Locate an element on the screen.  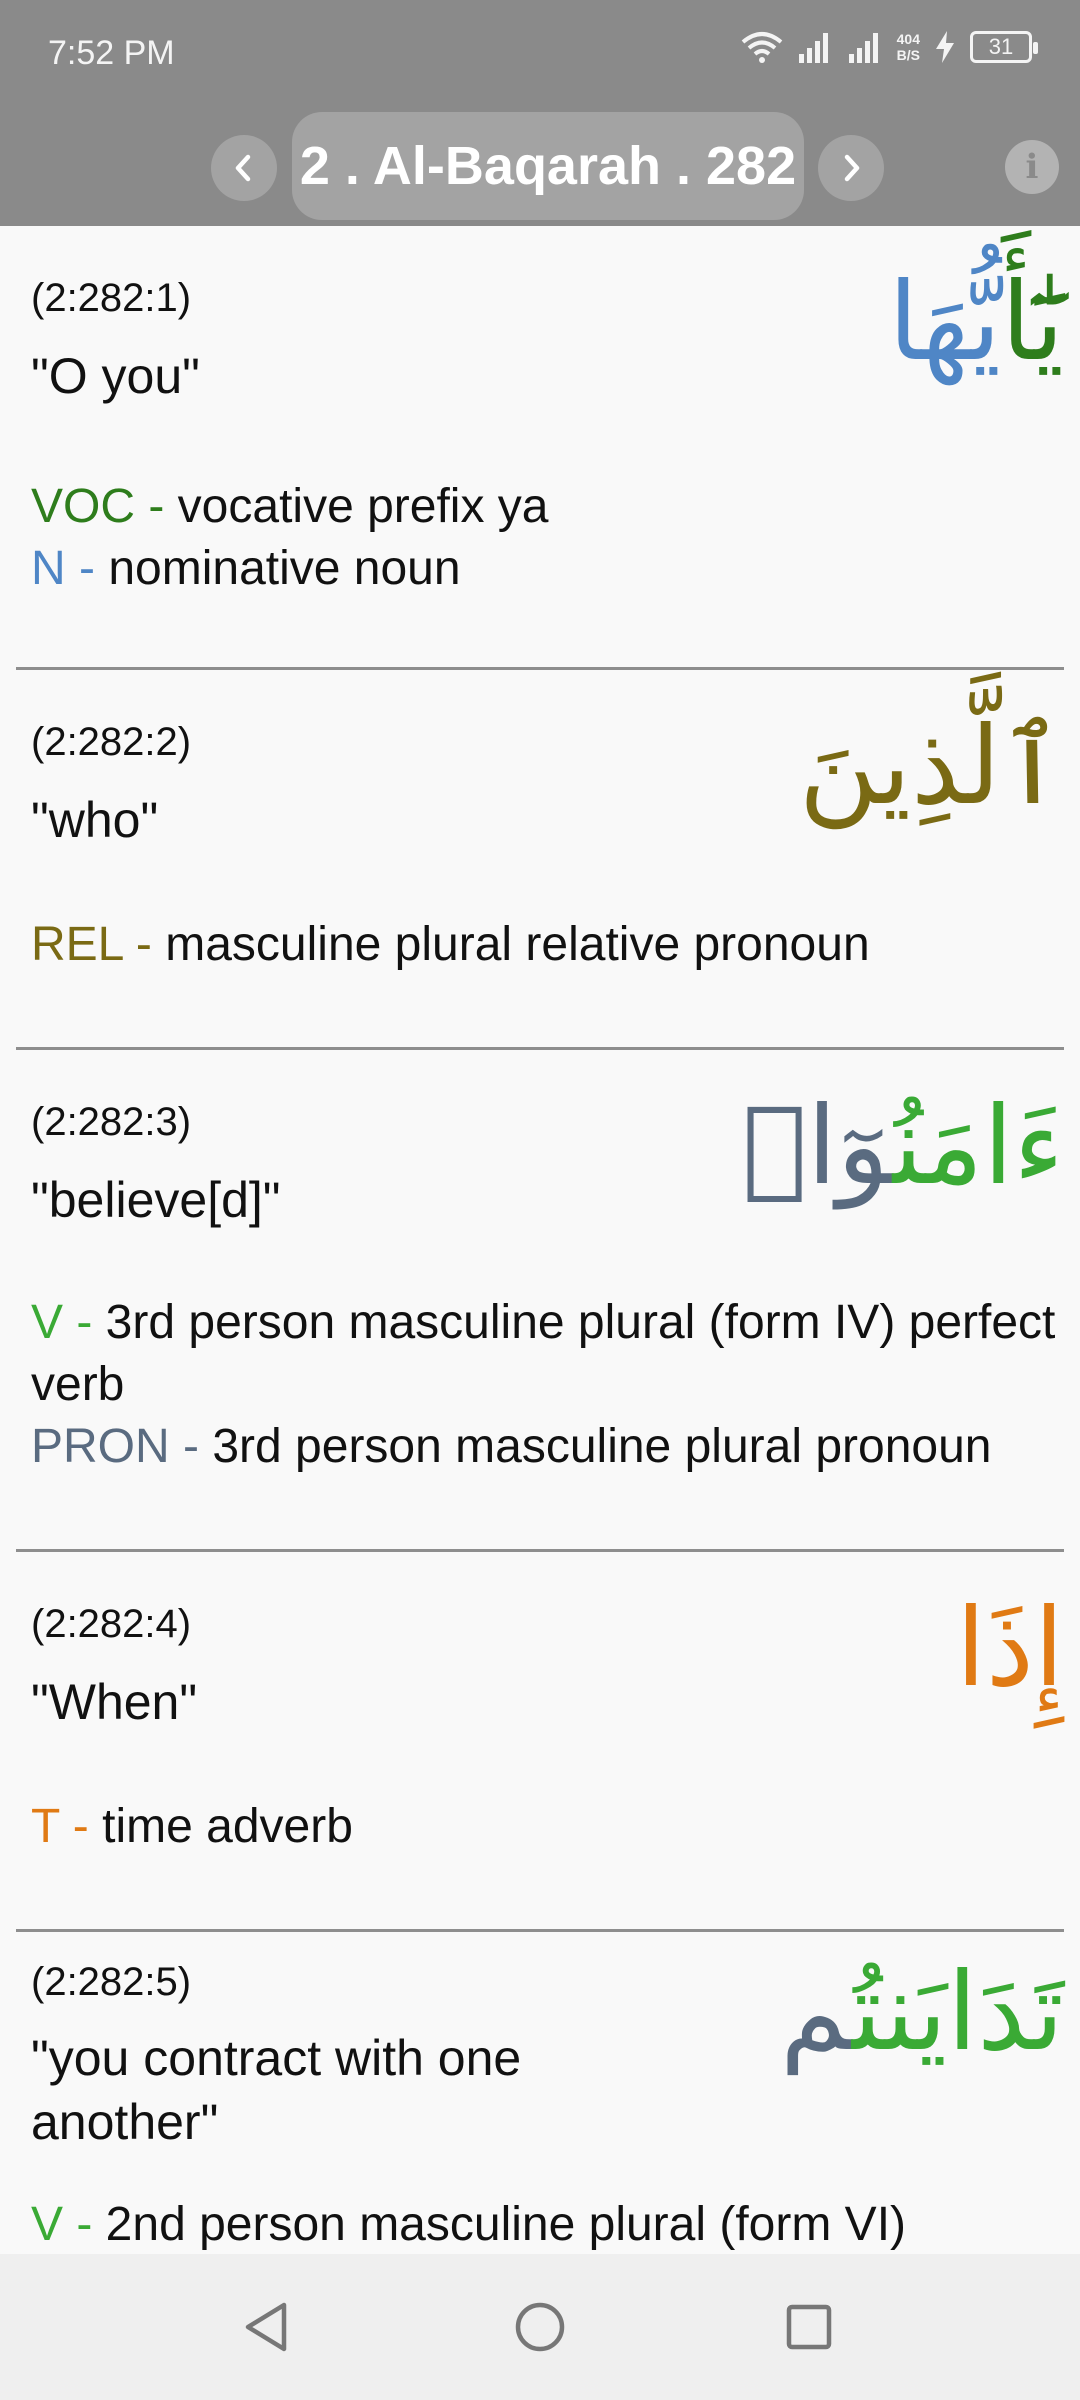
info-button: i is located at coordinates (1032, 167).